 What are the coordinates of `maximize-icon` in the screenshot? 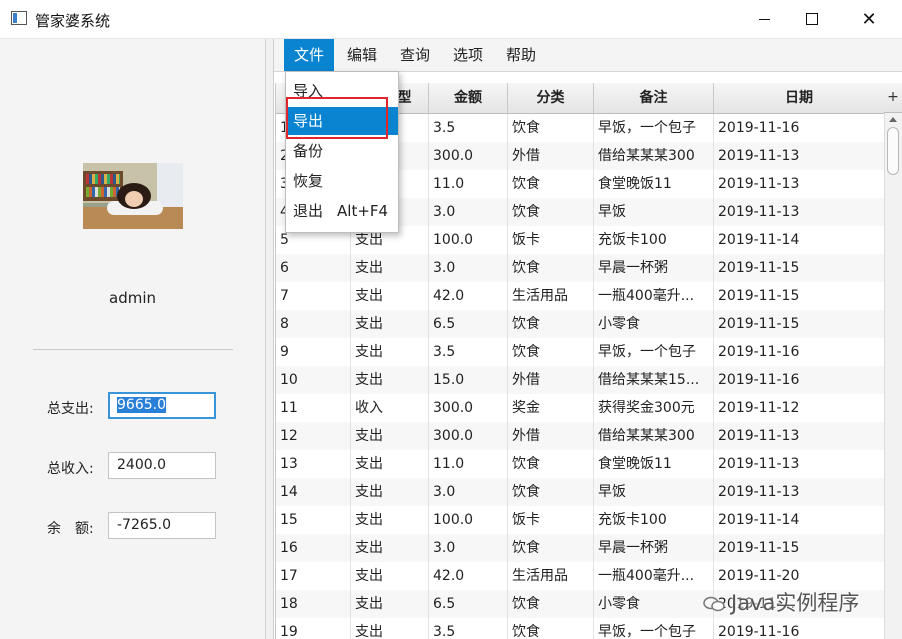 It's located at (812, 19).